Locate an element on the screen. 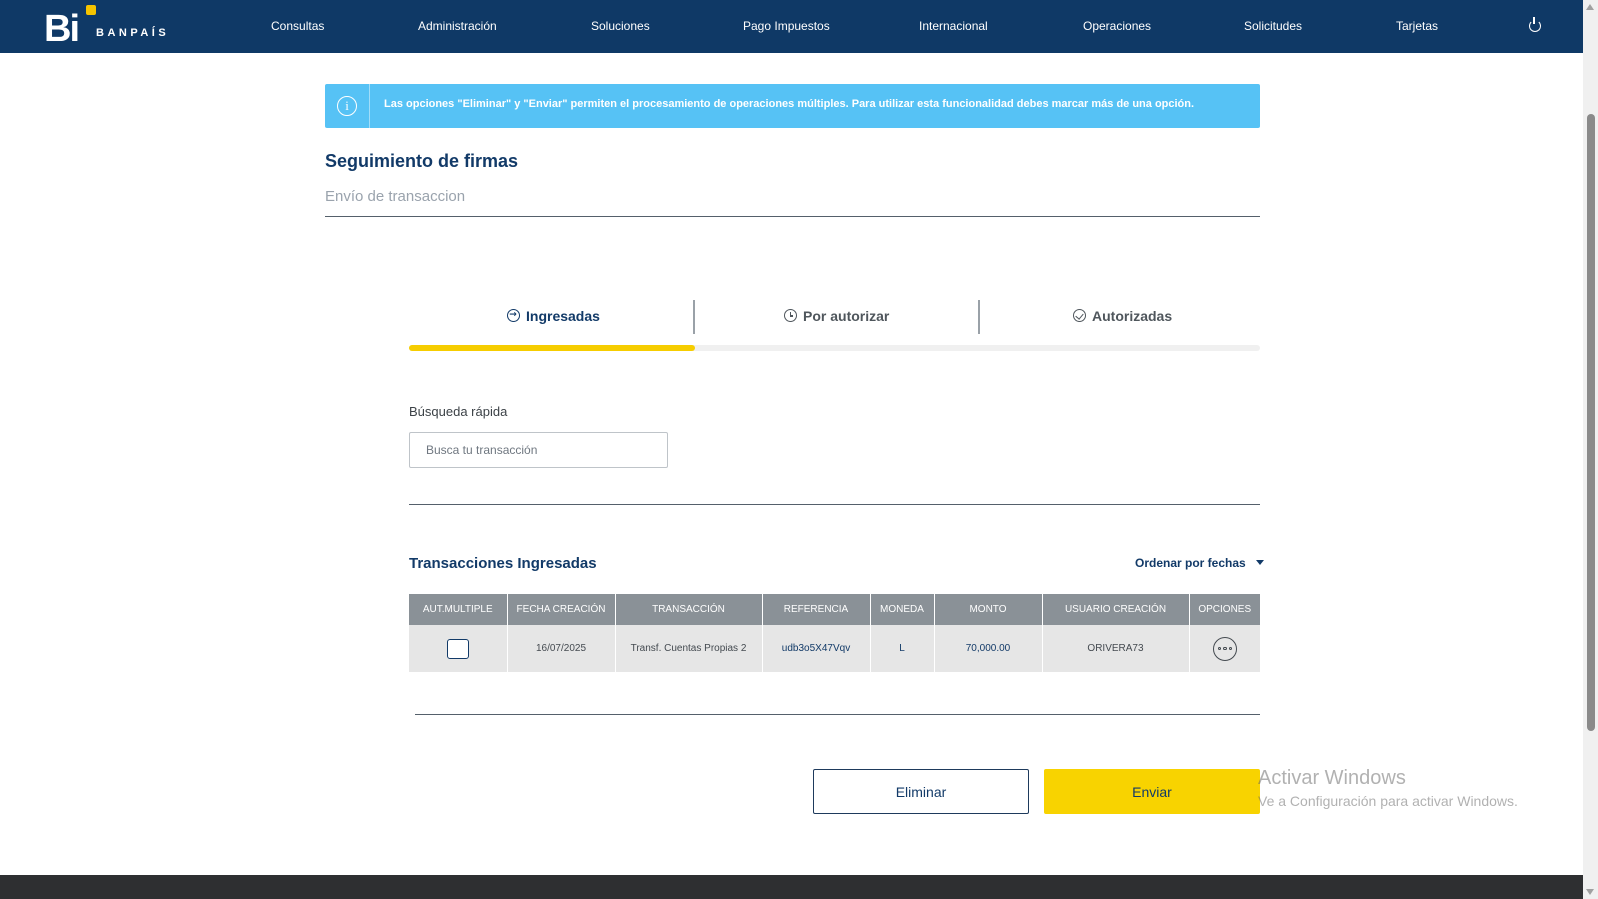 This screenshot has width=1598, height=899. nav-item-pago-impuestos: Pago Impuestos is located at coordinates (786, 26).